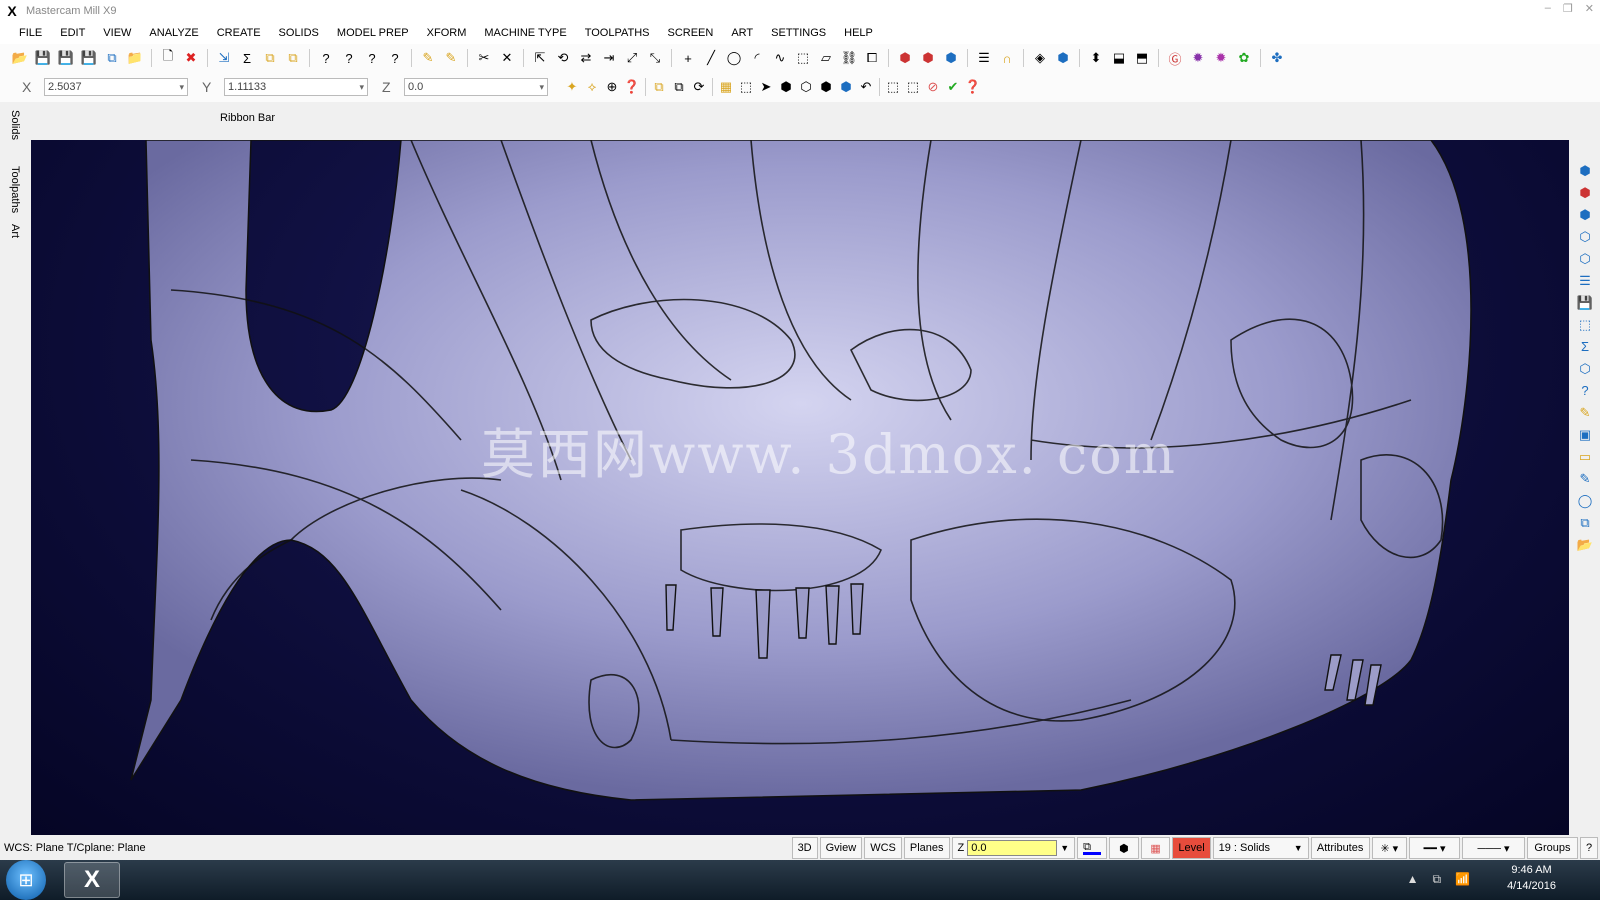 This screenshot has height=900, width=1600. I want to click on tray-arrow-icon: ▲, so click(1413, 879).